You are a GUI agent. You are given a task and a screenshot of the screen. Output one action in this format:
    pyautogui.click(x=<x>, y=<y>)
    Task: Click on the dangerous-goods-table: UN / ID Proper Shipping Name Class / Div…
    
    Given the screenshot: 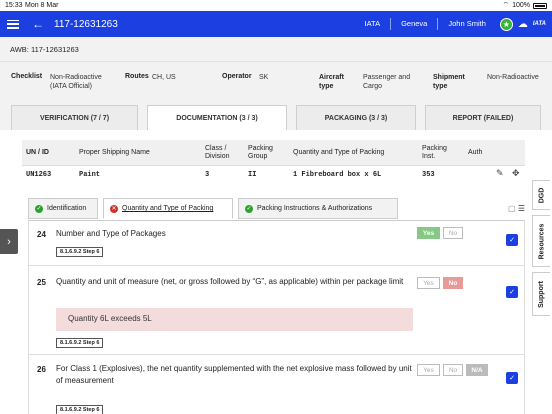 What is the action you would take?
    pyautogui.click(x=273, y=162)
    